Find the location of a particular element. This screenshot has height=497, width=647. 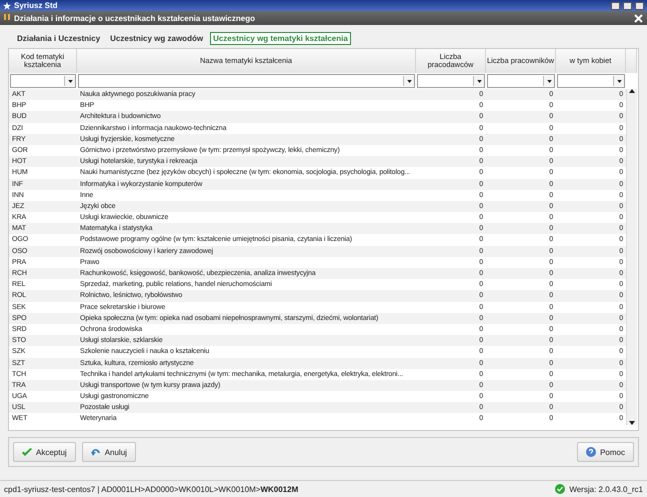

scroll-down-arrow-icon is located at coordinates (632, 422).